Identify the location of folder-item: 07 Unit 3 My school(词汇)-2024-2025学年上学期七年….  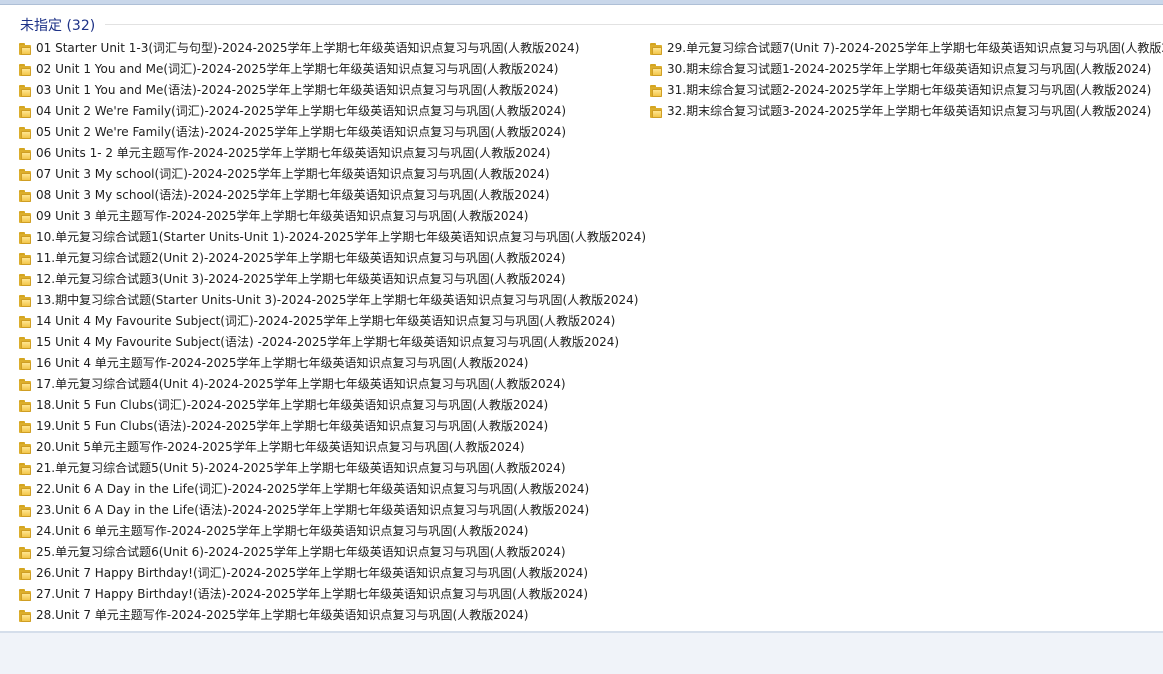
(333, 174).